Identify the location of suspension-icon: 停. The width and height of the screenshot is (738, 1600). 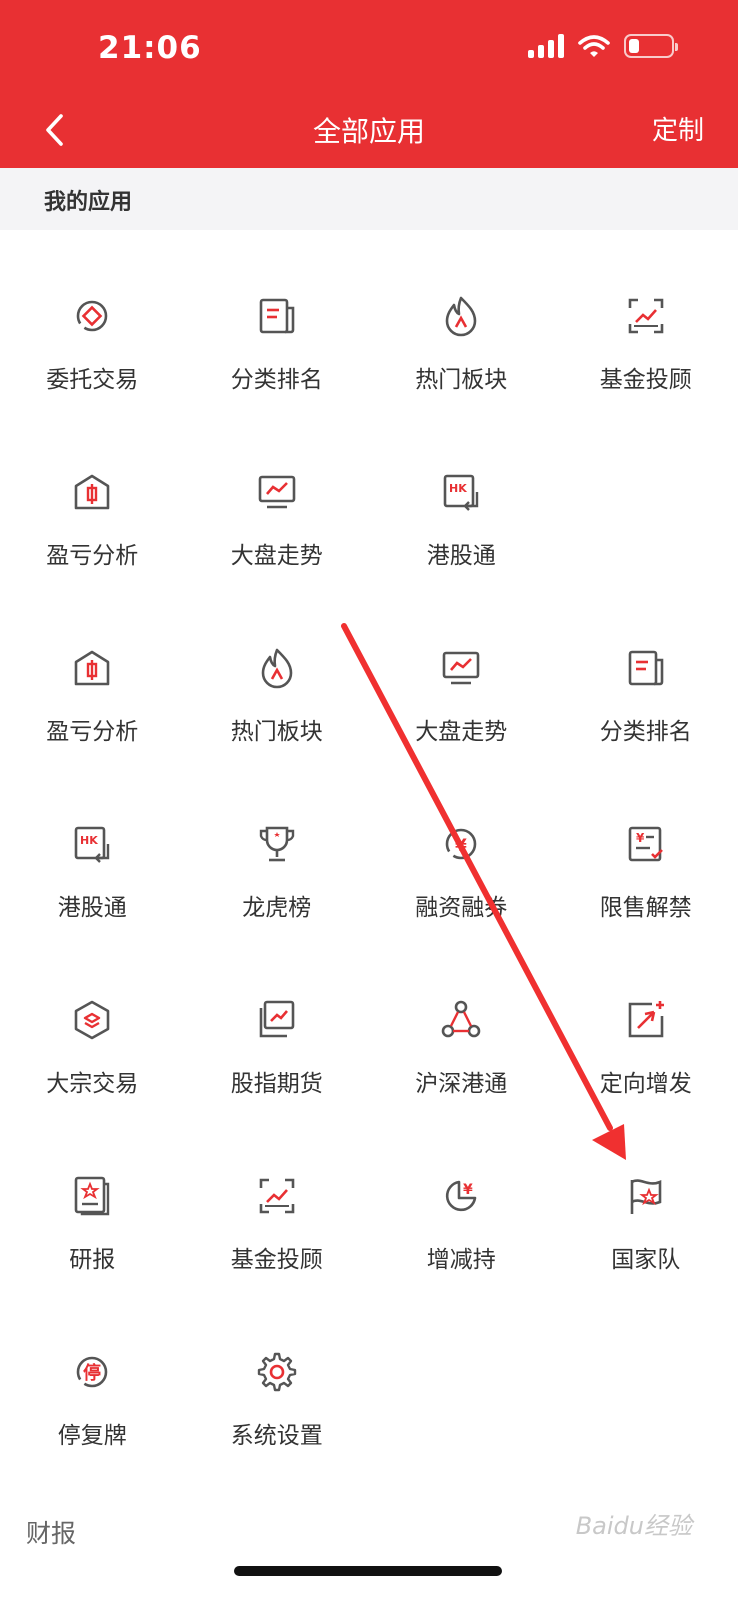
(92, 1372).